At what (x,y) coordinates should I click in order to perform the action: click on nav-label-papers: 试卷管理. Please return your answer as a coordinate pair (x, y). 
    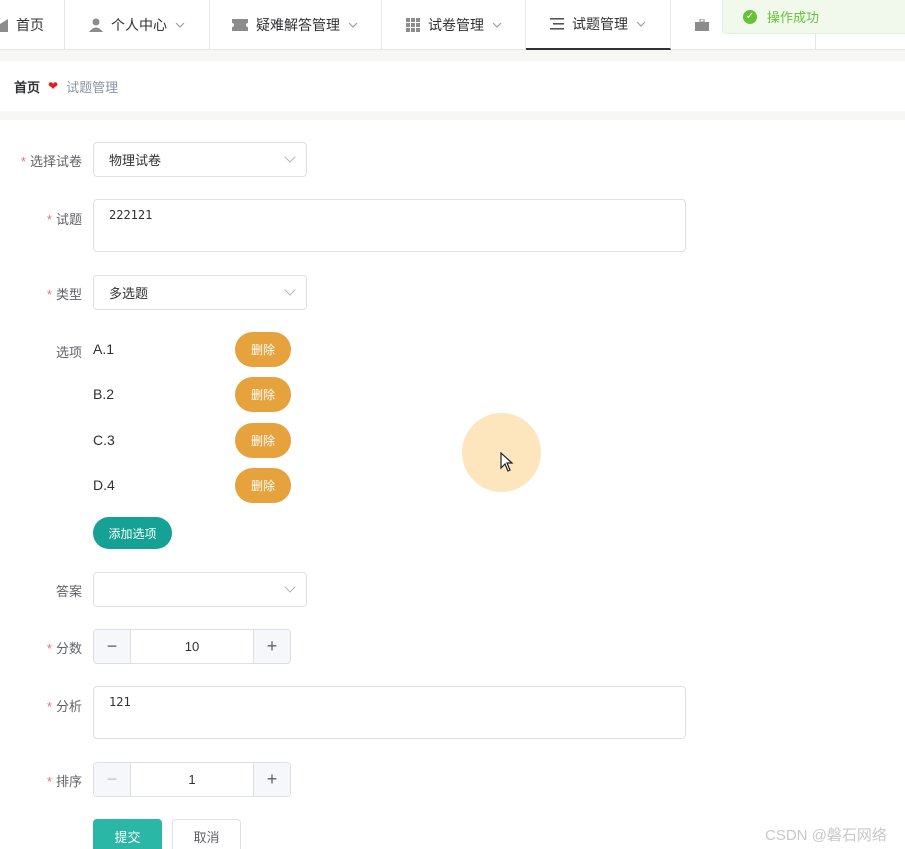
    Looking at the image, I should click on (456, 25).